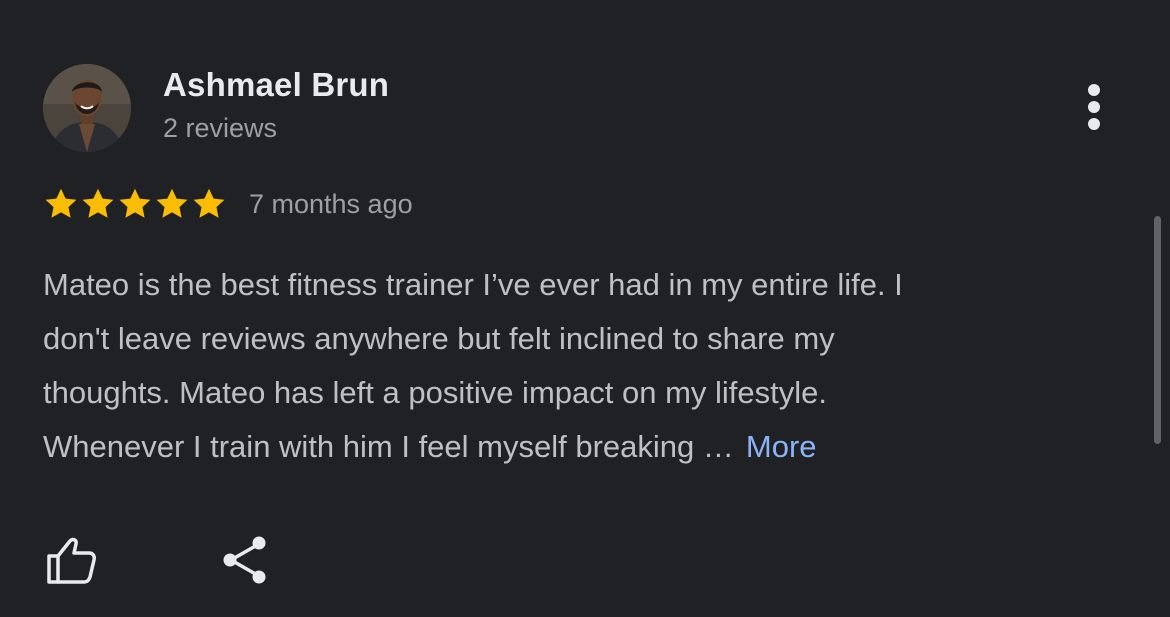 Image resolution: width=1170 pixels, height=617 pixels. I want to click on thumbs-up-icon, so click(71, 560).